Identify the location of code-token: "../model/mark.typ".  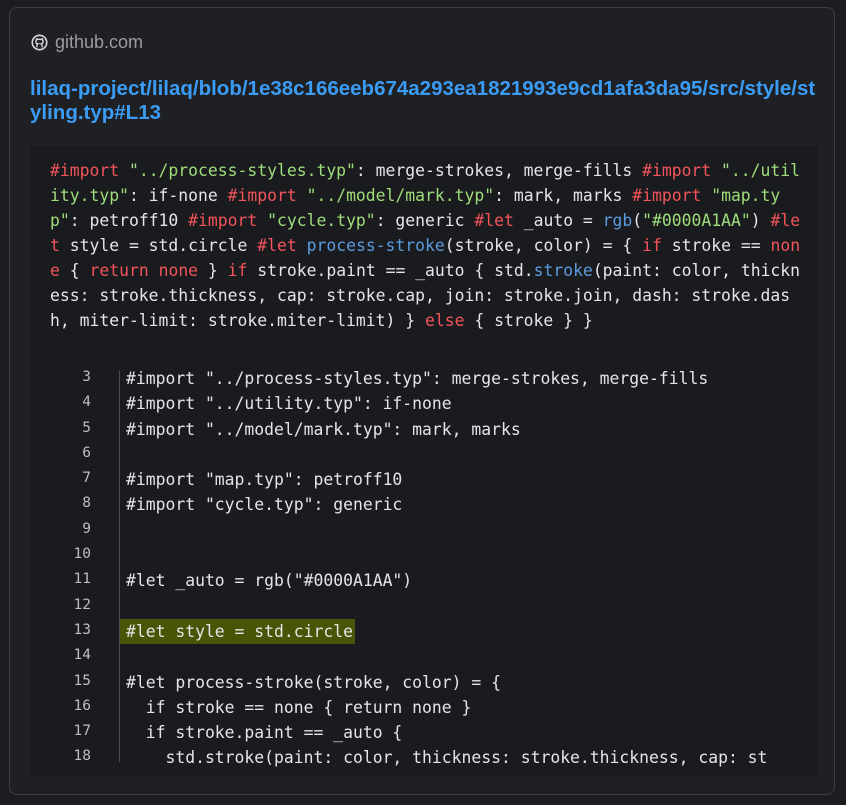
(400, 195).